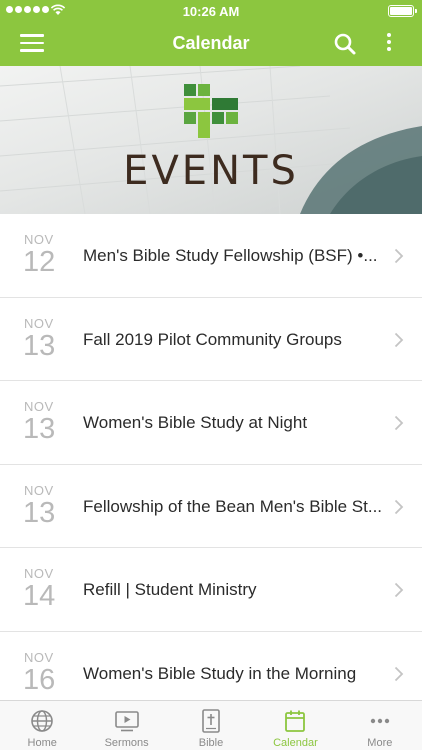 This screenshot has height=750, width=422. I want to click on tab-label: Home, so click(42, 743).